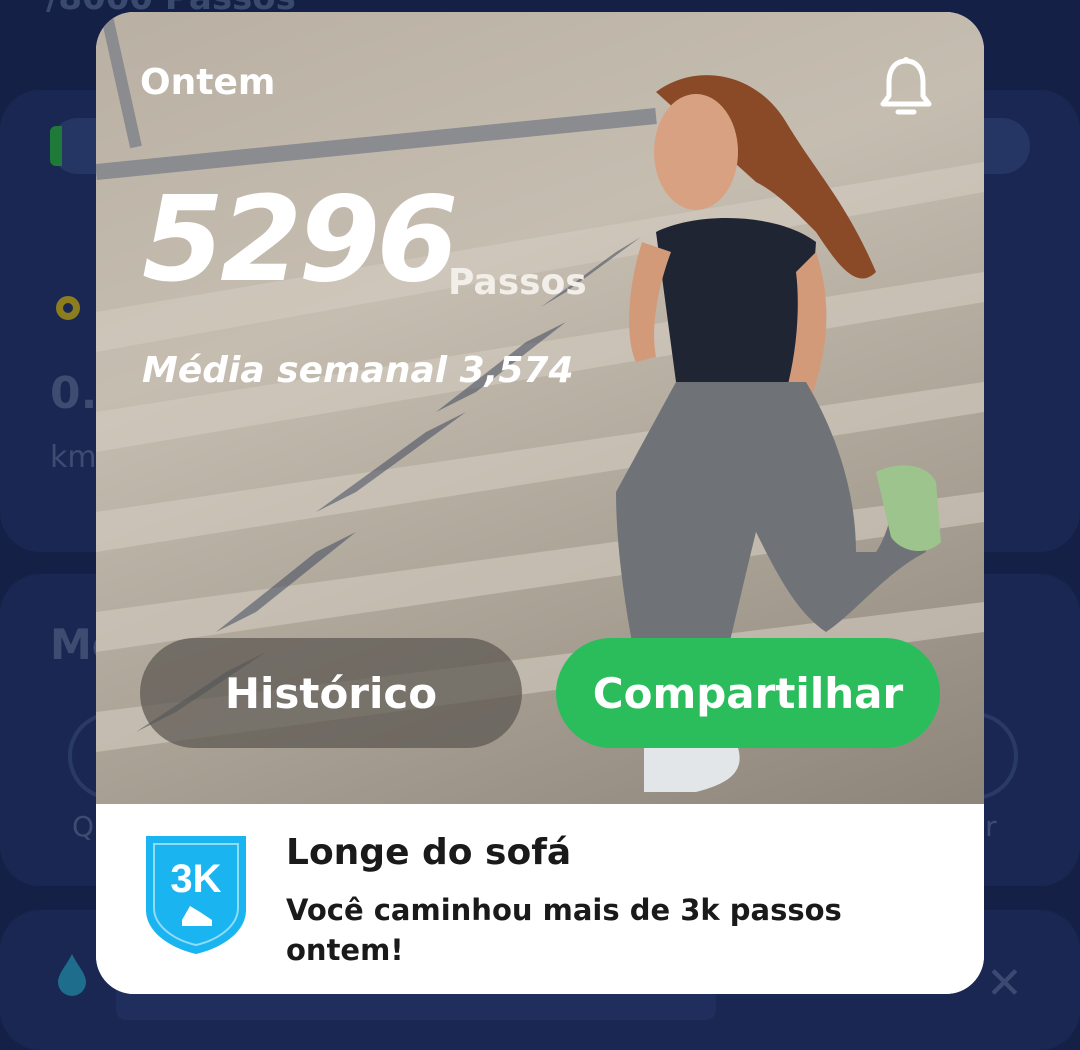  Describe the element at coordinates (56, 146) in the screenshot. I see `progress-fill` at that location.